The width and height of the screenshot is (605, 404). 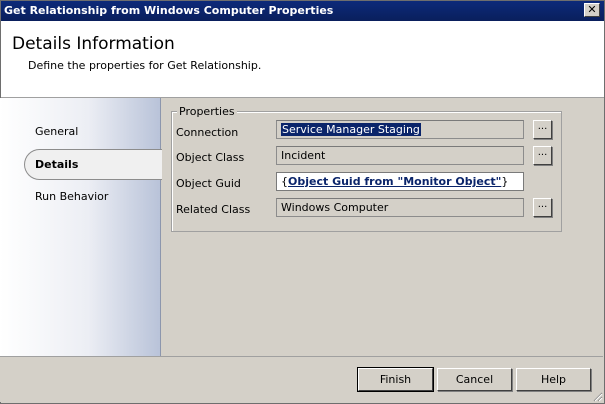 What do you see at coordinates (394, 181) in the screenshot?
I see `object-guid-value: Object Guid from "Monitor Object"` at bounding box center [394, 181].